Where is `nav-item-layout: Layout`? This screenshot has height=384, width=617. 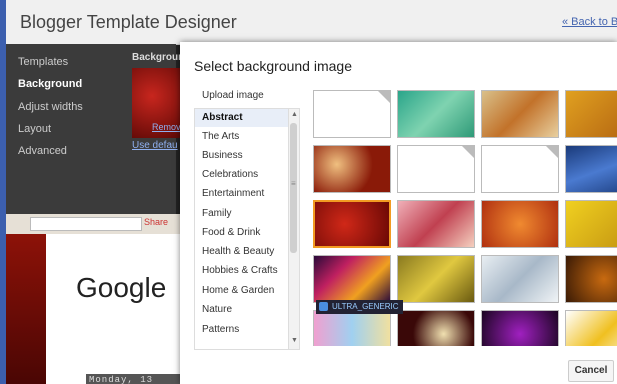 nav-item-layout: Layout is located at coordinates (34, 129).